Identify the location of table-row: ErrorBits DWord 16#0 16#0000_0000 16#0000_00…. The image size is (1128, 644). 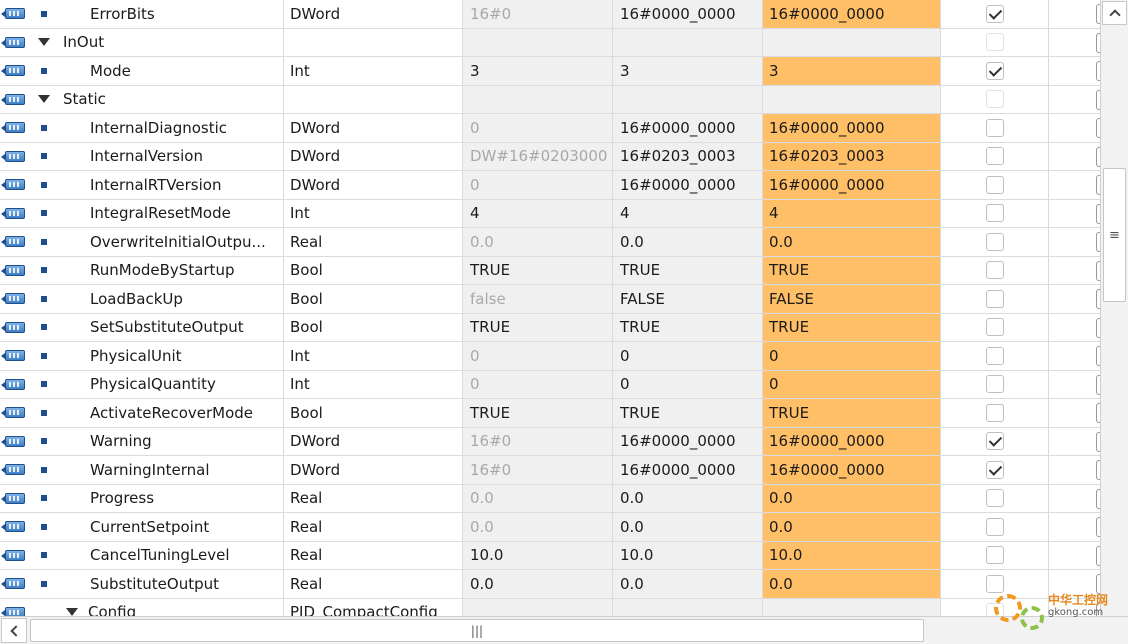
(550, 14).